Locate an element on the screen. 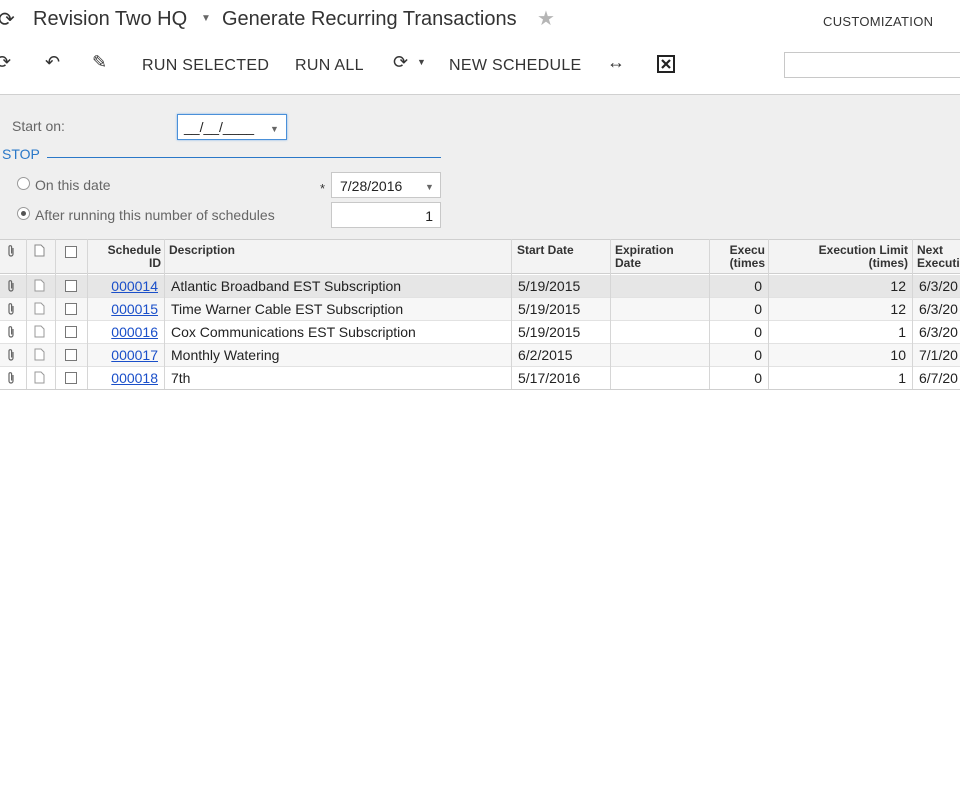 The image size is (960, 800). run-selected-button: RUN SELECTED is located at coordinates (205, 66).